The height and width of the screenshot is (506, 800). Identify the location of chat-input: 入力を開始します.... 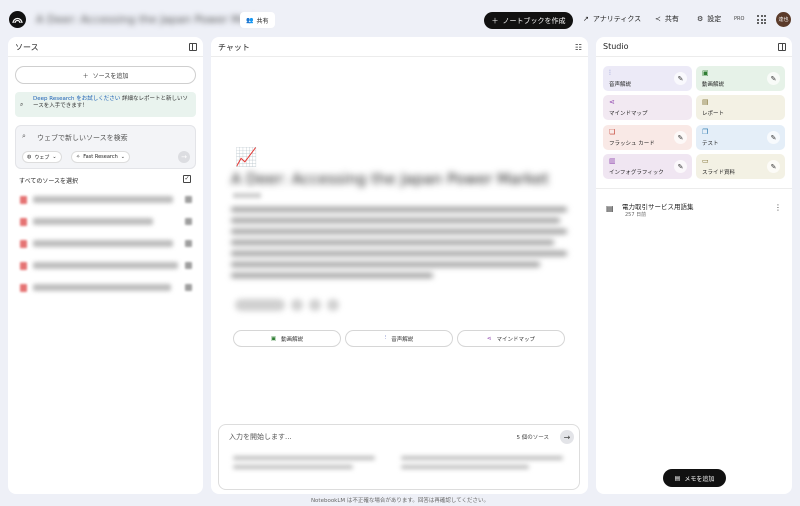
(260, 437).